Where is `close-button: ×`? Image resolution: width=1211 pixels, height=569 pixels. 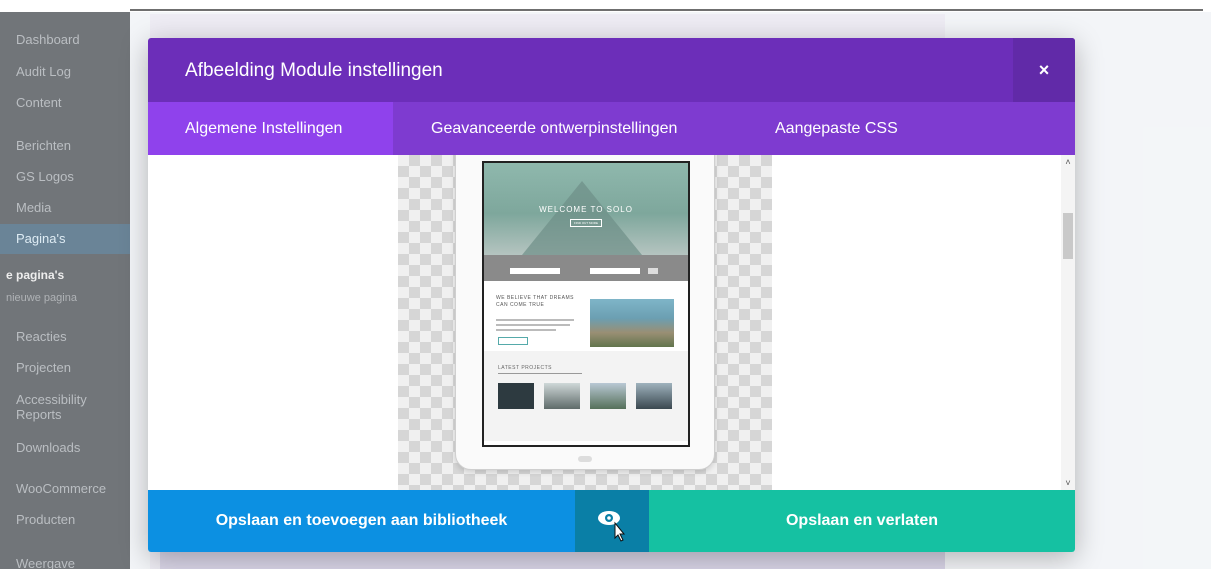 close-button: × is located at coordinates (1044, 70).